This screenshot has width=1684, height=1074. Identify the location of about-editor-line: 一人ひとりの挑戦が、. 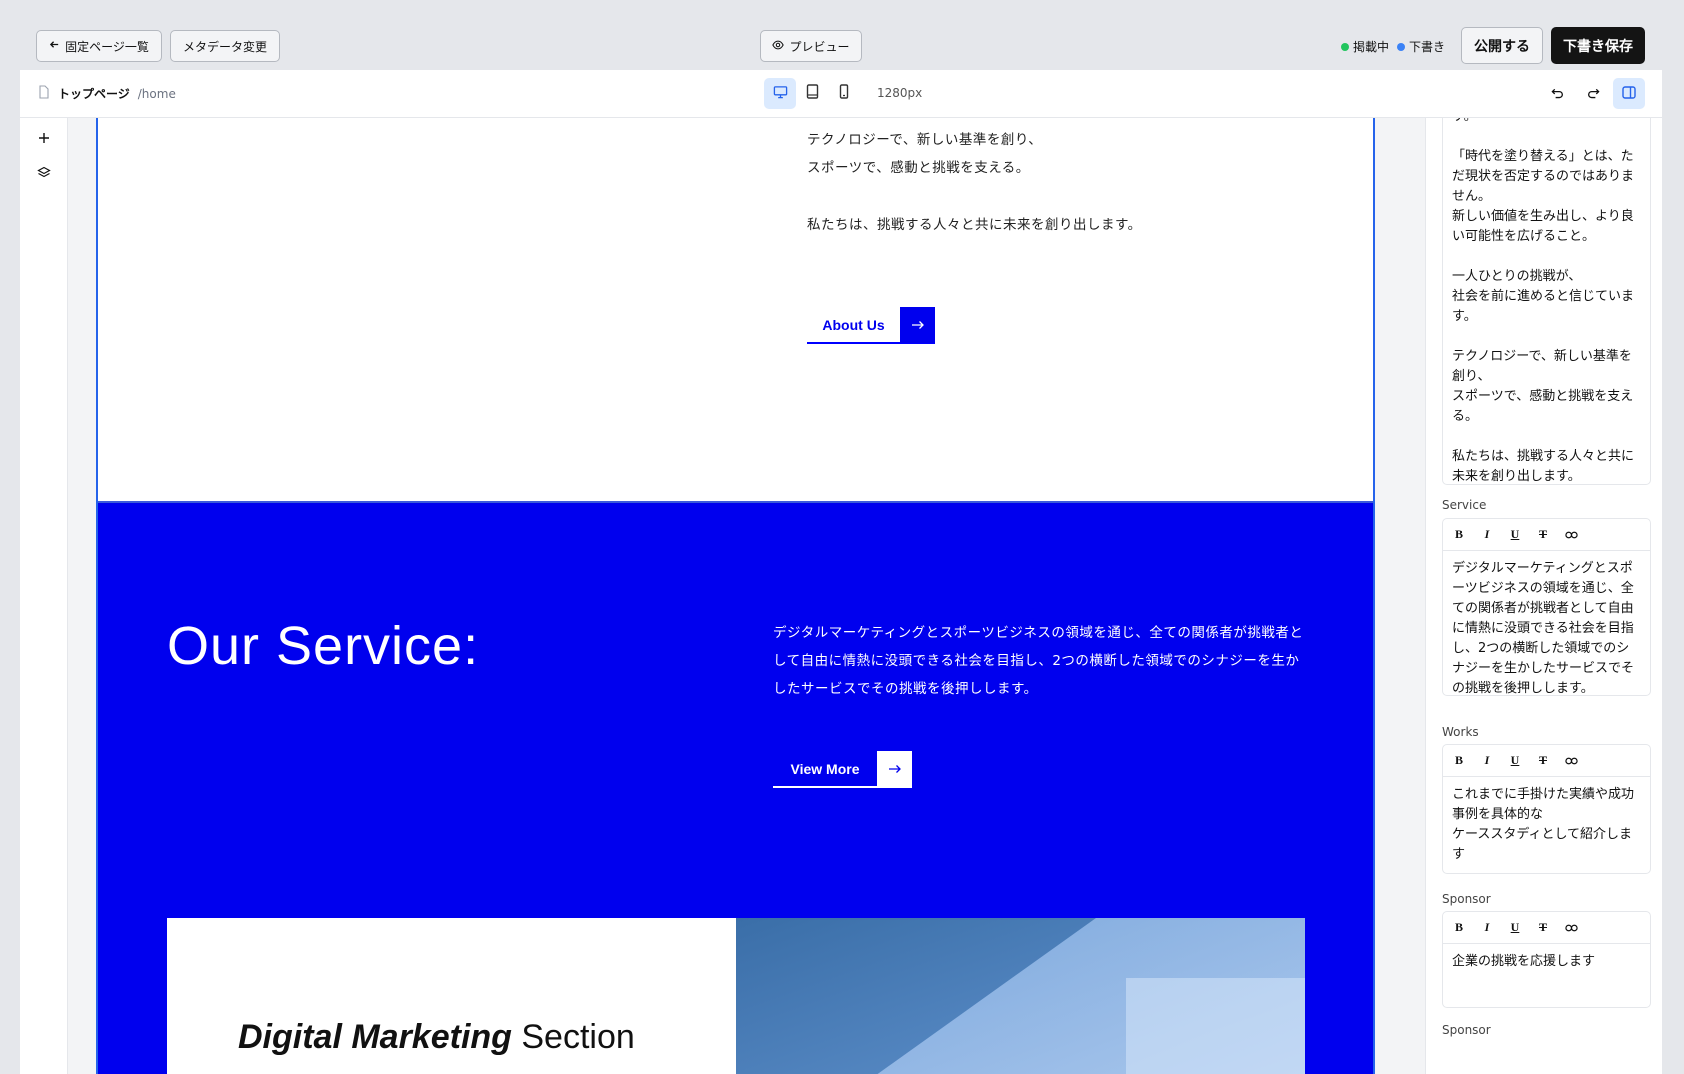
(1517, 276).